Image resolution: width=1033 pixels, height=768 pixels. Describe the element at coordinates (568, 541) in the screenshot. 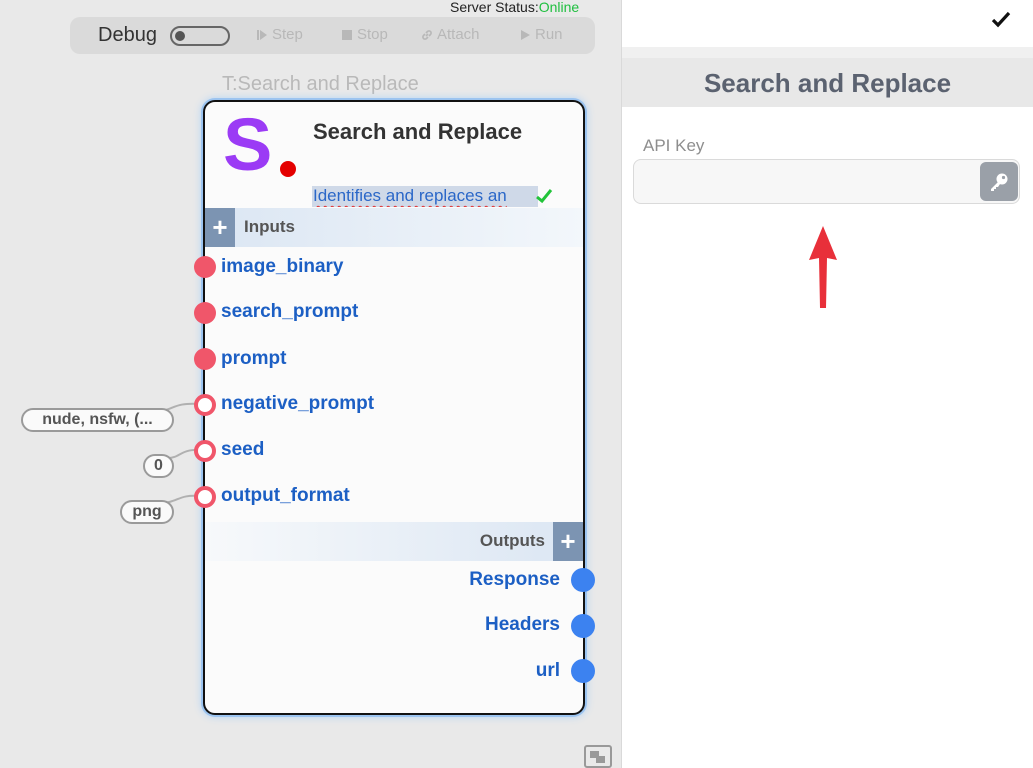

I see `add-output-button: +` at that location.